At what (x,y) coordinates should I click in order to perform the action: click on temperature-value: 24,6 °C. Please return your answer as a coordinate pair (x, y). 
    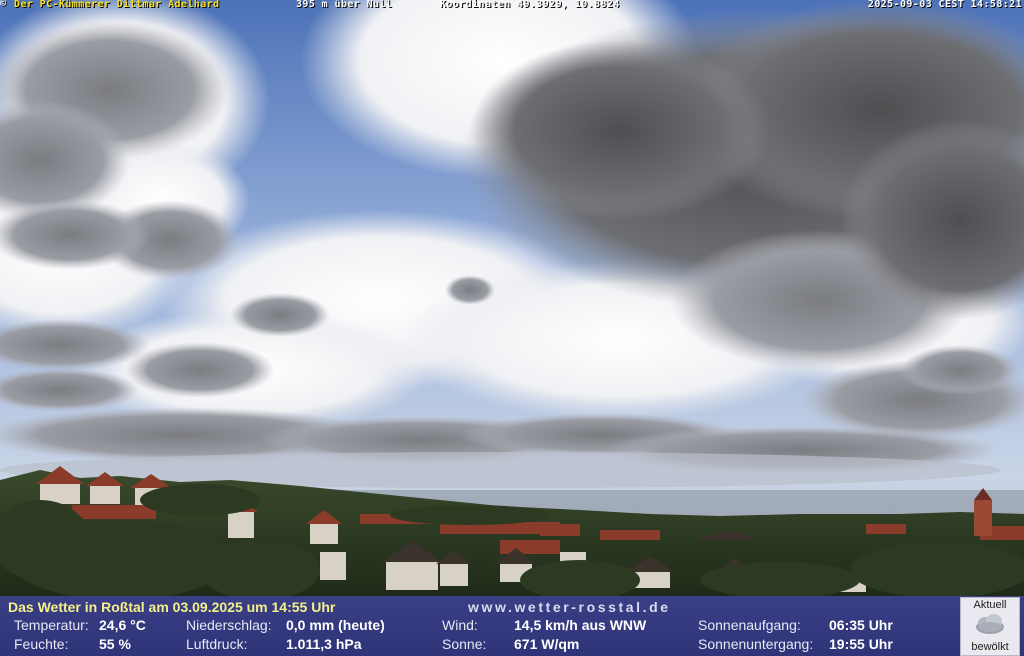
    Looking at the image, I should click on (122, 625).